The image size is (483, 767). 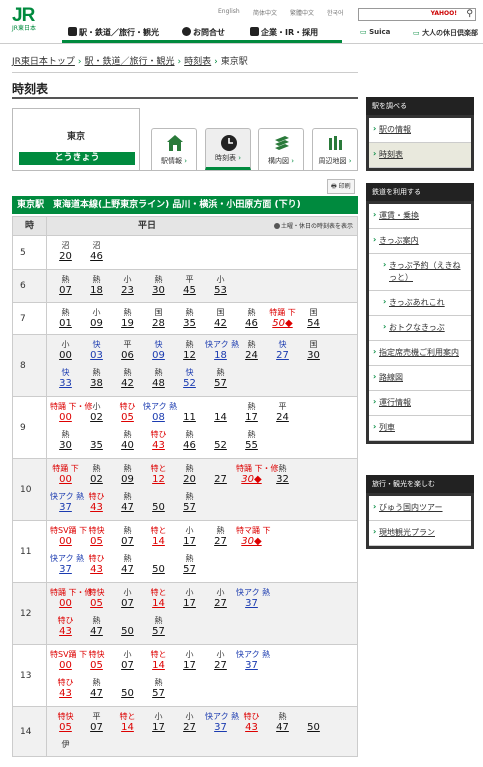 What do you see at coordinates (220, 474) in the screenshot?
I see `departure: 27` at bounding box center [220, 474].